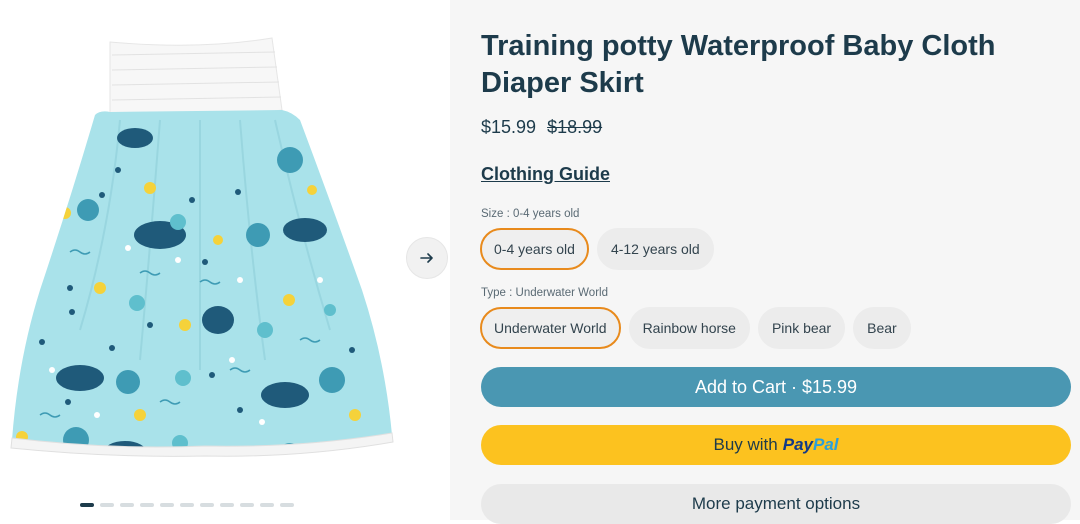 The width and height of the screenshot is (1080, 524). I want to click on arrow-right-icon, so click(426, 258).